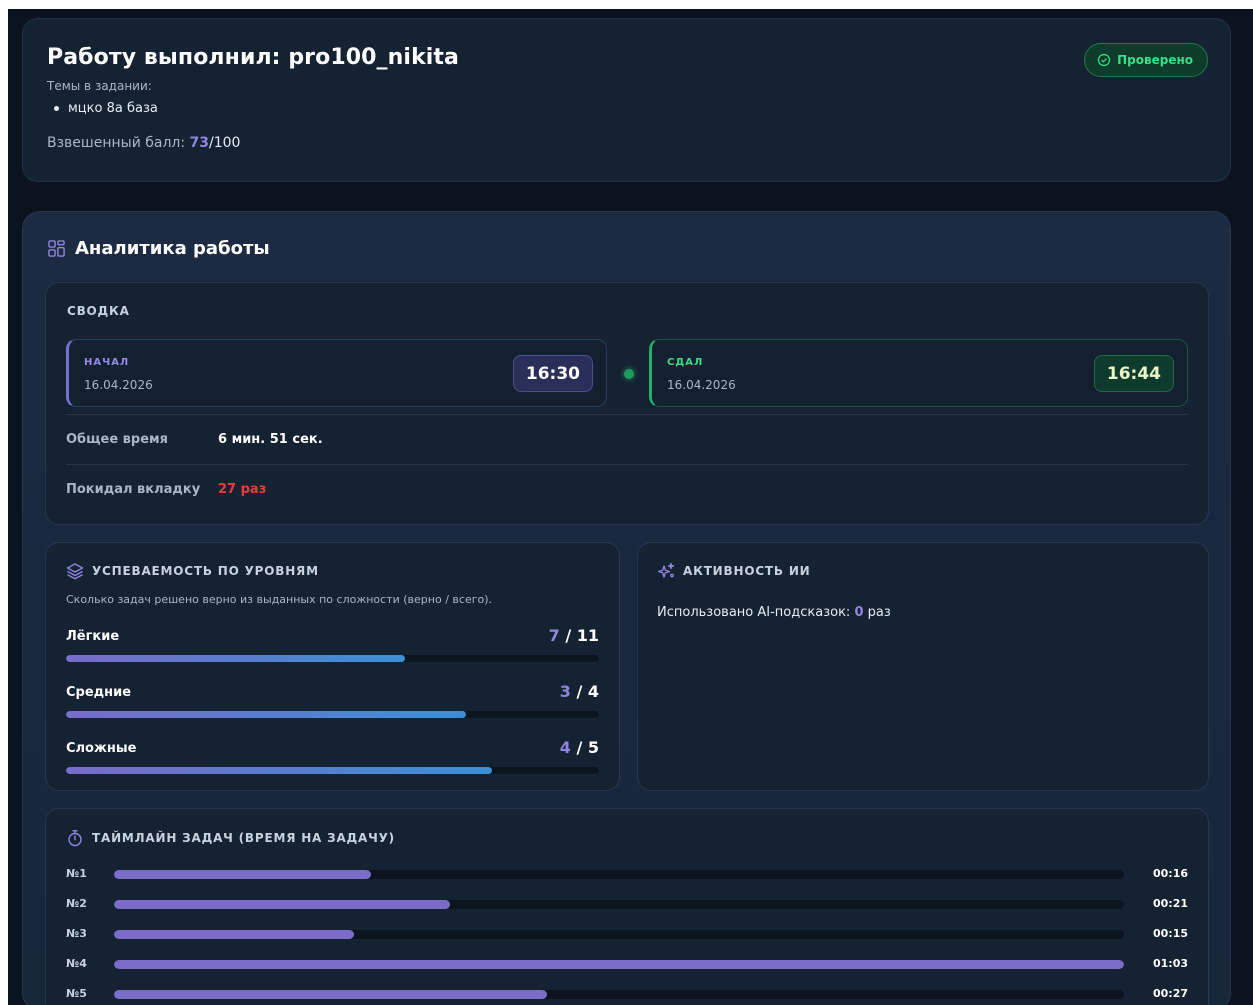 This screenshot has width=1253, height=1005. What do you see at coordinates (56, 108) in the screenshot?
I see `bullet-icon` at bounding box center [56, 108].